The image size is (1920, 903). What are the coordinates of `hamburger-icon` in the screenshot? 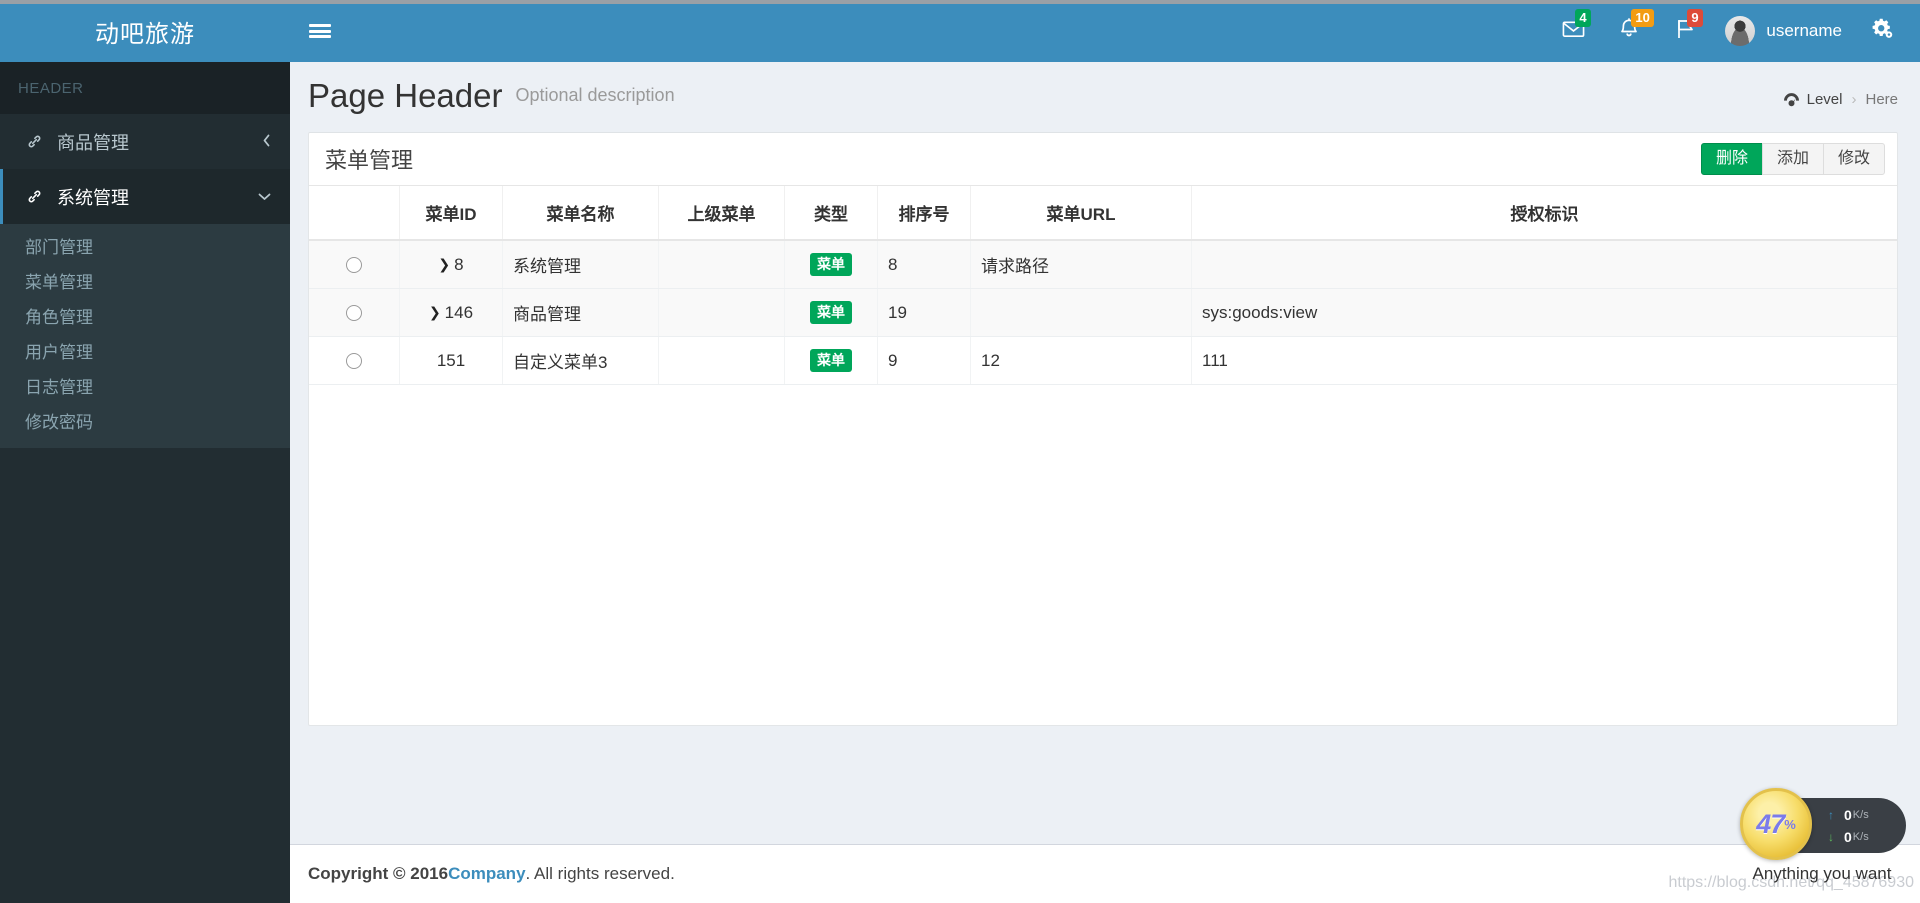 It's located at (320, 31).